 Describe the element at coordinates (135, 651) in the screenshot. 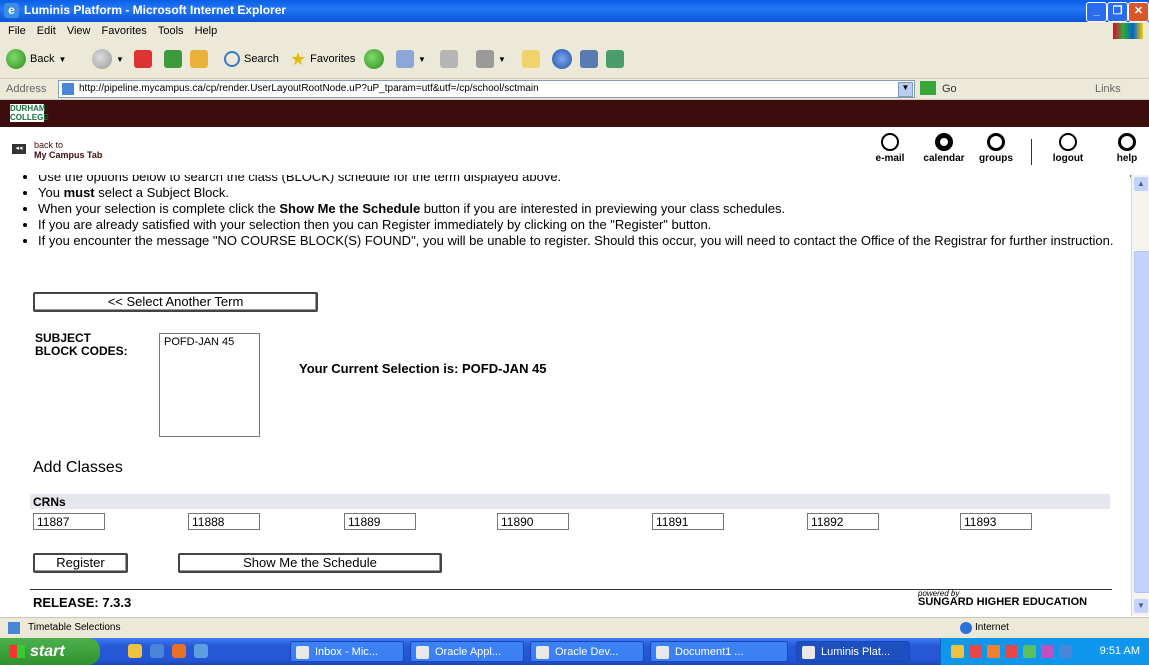

I see `quicklaunch-icon` at that location.